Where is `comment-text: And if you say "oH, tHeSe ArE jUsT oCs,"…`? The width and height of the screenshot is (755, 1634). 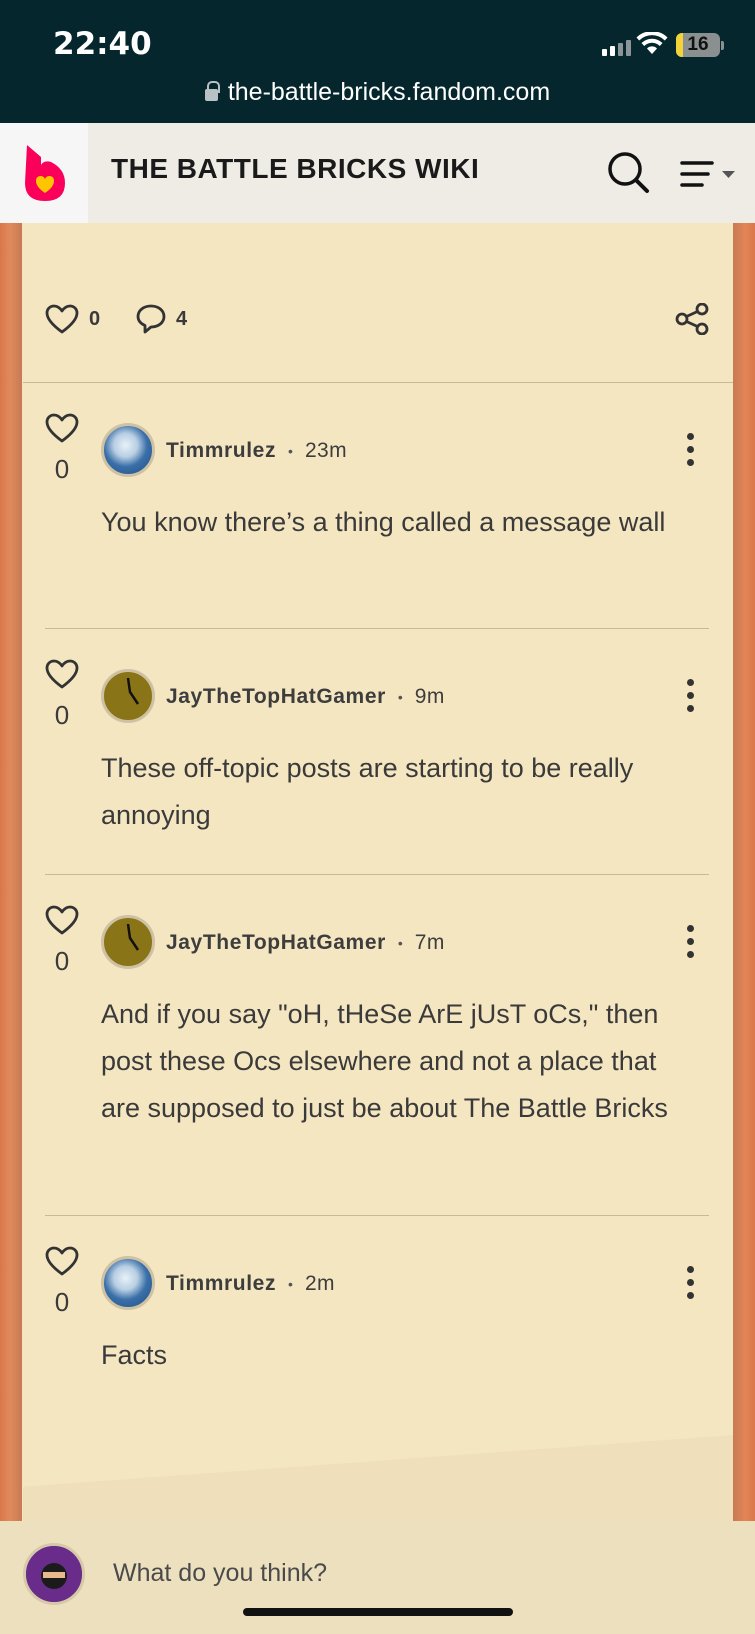
comment-text: And if you say "oH, tHeSe ArE jUsT oCs,"… is located at coordinates (384, 1061).